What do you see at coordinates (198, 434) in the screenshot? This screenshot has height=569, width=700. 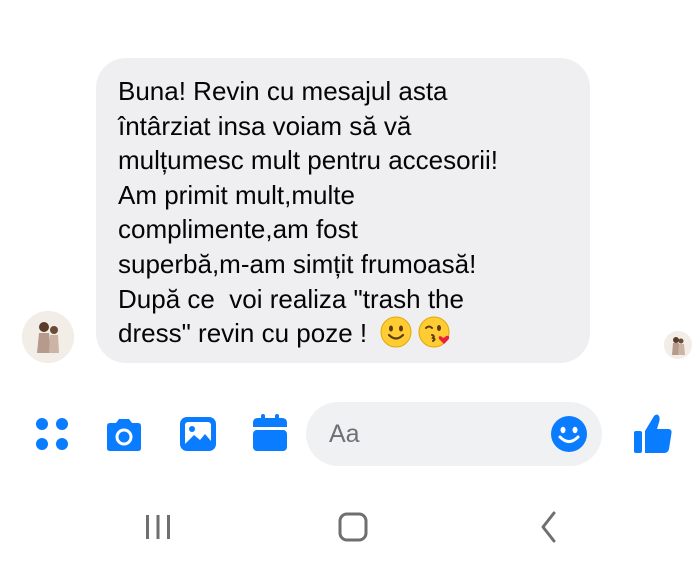 I see `gallery-icon` at bounding box center [198, 434].